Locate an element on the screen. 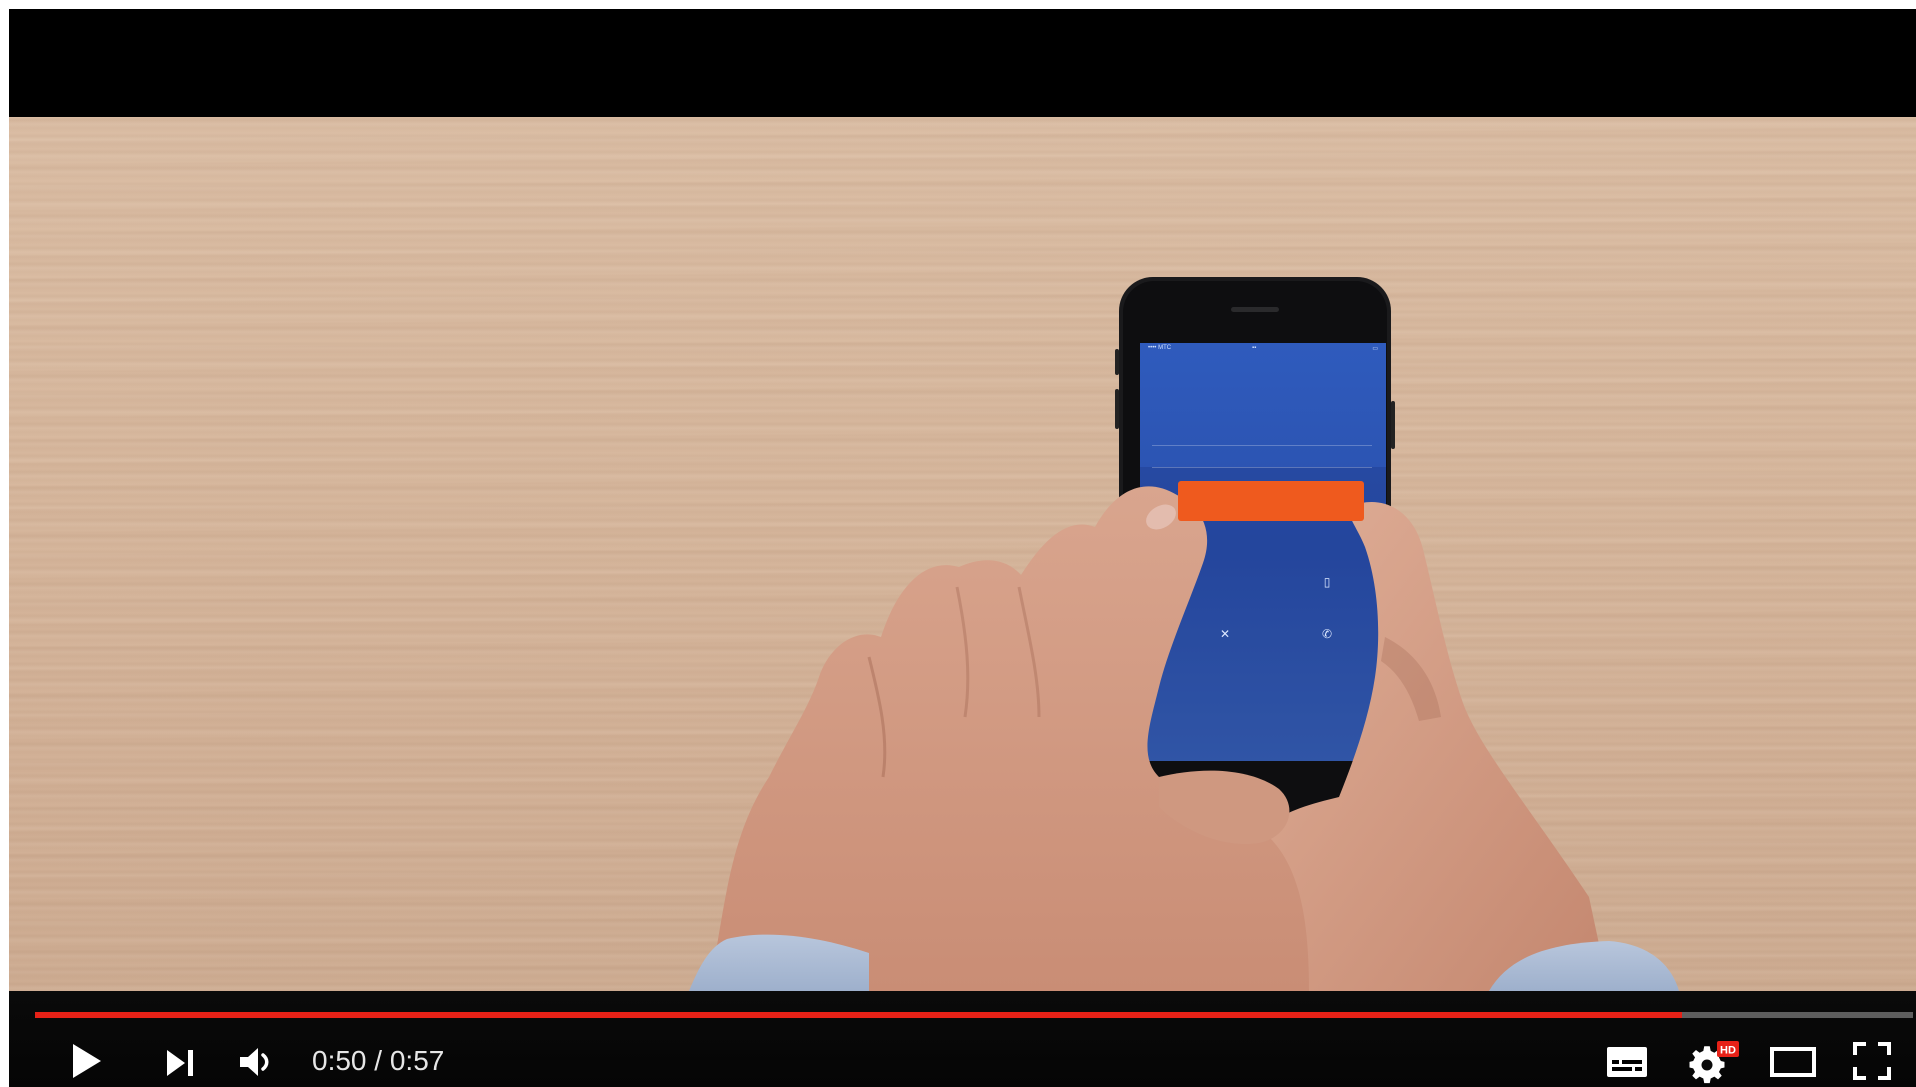 The height and width of the screenshot is (1087, 1916). document-icon: ▯ is located at coordinates (1327, 582).